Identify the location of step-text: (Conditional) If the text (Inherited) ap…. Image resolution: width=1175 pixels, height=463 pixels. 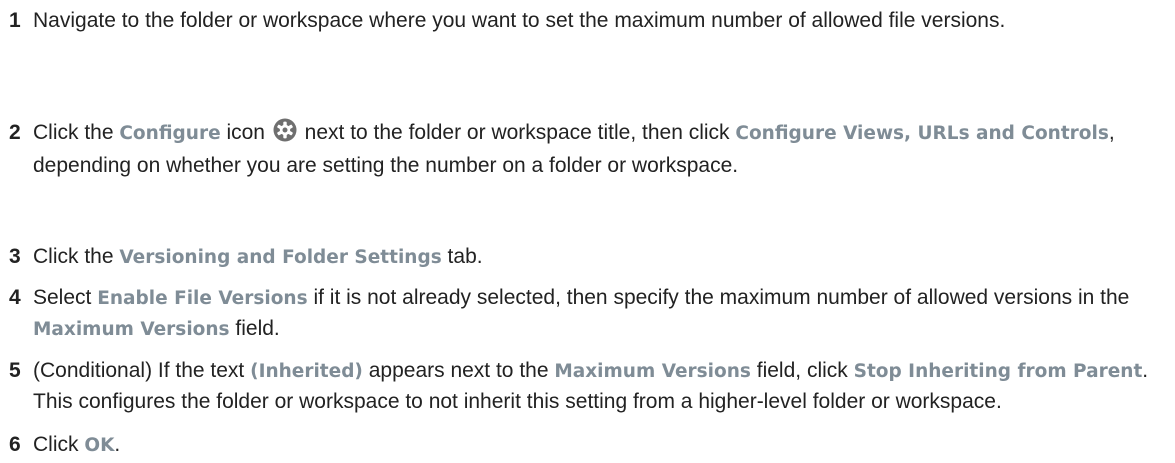
(599, 386).